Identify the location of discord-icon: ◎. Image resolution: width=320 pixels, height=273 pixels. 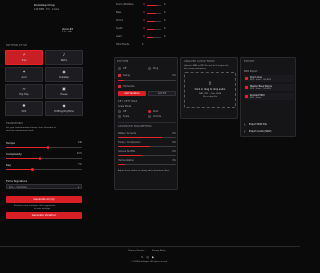
(147, 257).